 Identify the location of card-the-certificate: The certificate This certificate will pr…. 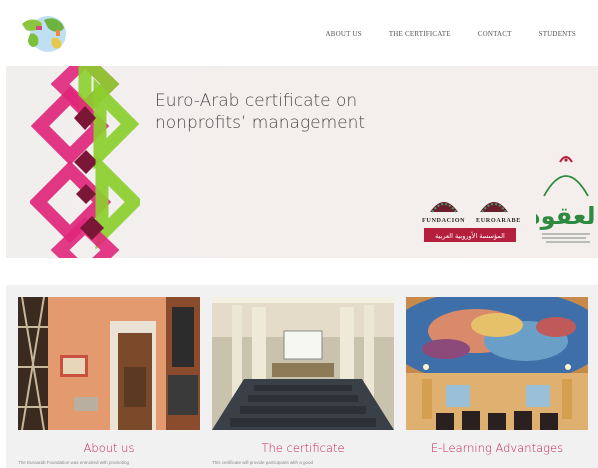
(303, 381).